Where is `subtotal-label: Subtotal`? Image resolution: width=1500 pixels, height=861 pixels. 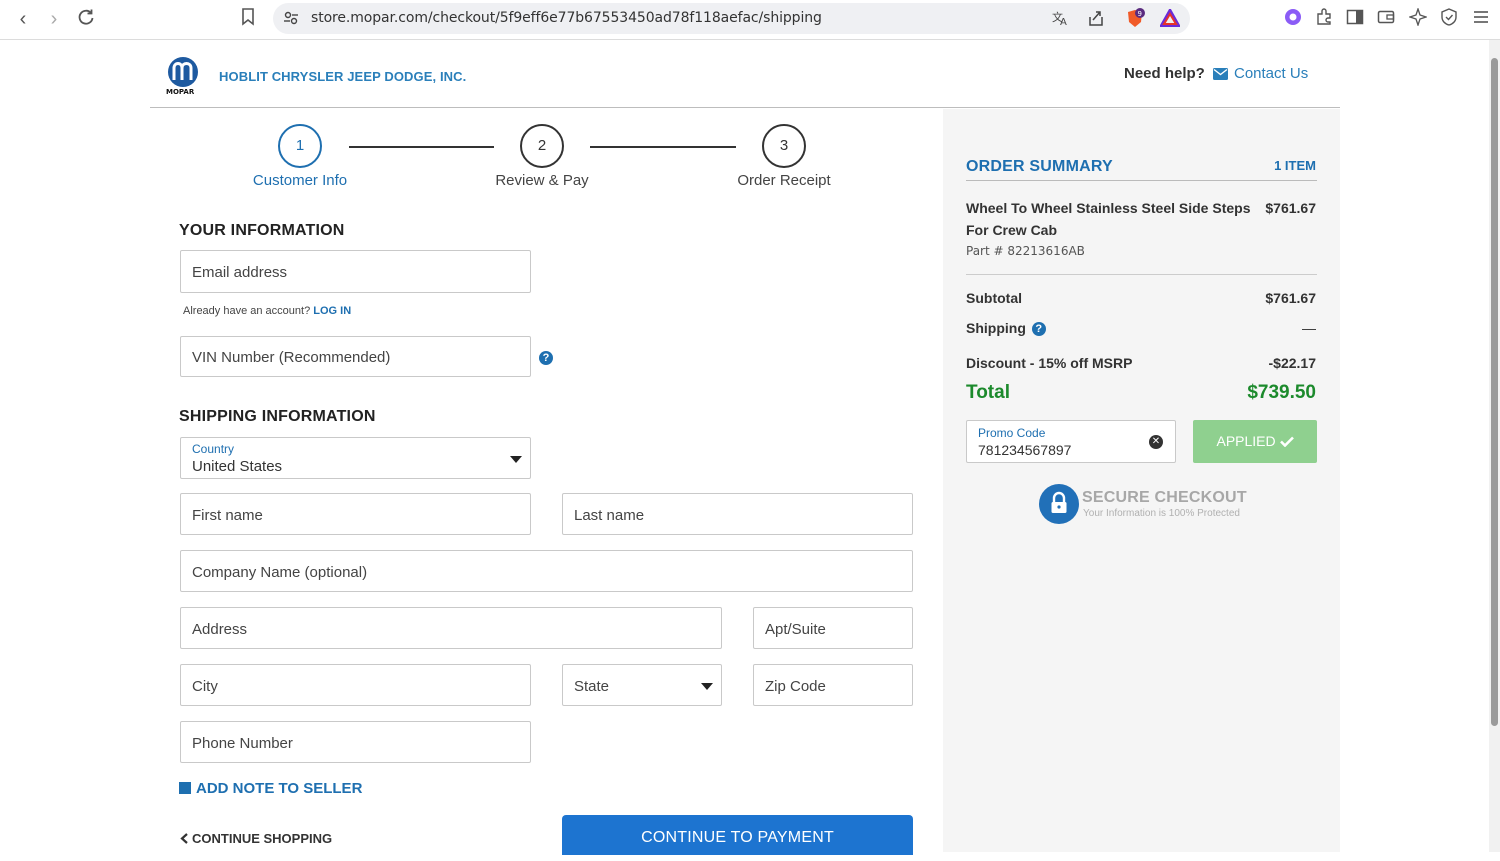 subtotal-label: Subtotal is located at coordinates (994, 298).